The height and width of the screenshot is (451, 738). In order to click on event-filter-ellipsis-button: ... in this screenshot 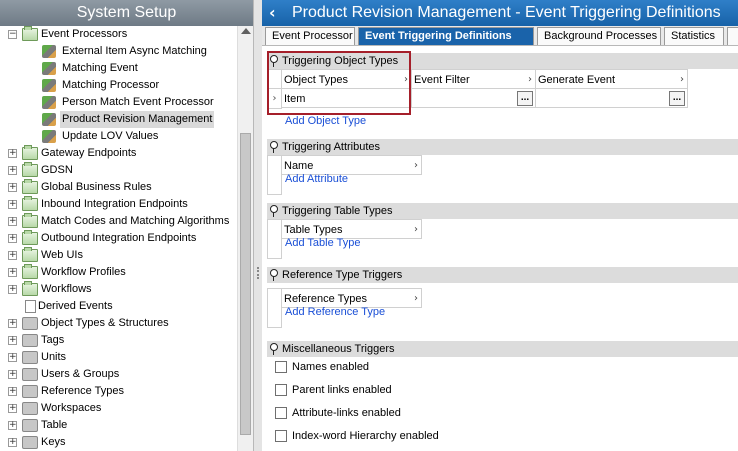, I will do `click(525, 98)`.